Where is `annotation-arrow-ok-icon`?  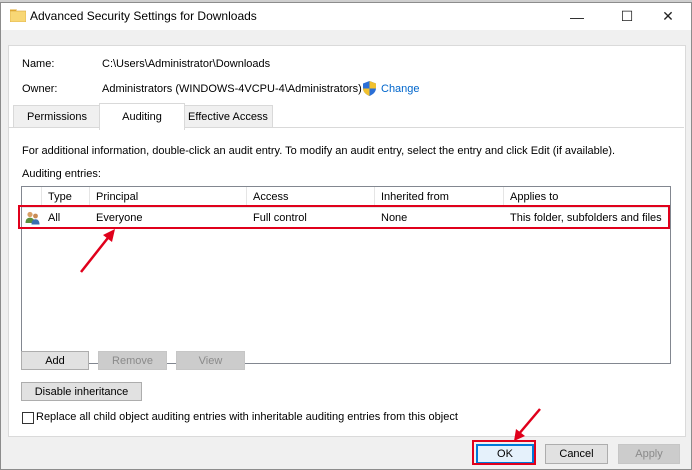
annotation-arrow-ok-icon is located at coordinates (527, 424).